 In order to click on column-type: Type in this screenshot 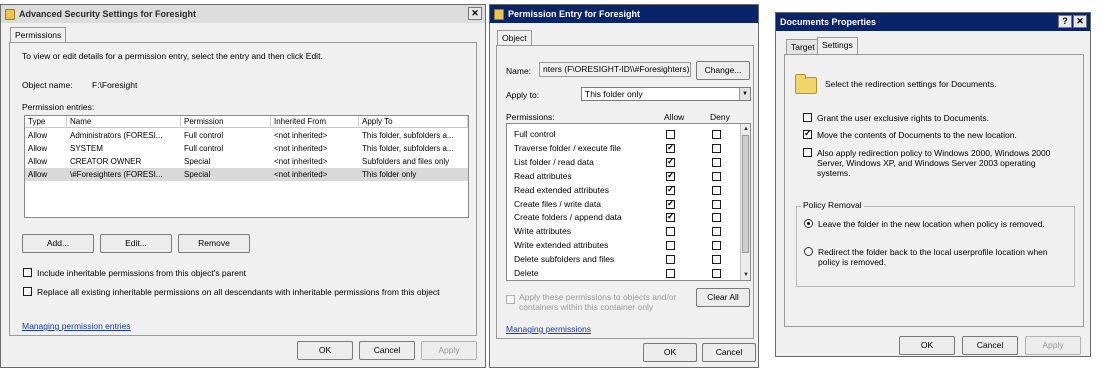, I will do `click(46, 121)`.